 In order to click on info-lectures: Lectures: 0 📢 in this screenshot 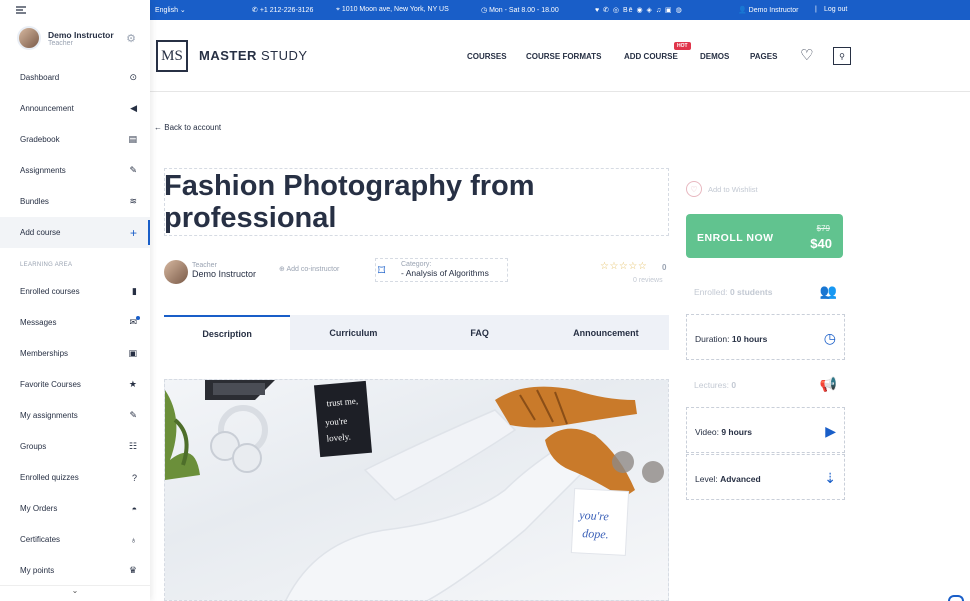, I will do `click(765, 384)`.